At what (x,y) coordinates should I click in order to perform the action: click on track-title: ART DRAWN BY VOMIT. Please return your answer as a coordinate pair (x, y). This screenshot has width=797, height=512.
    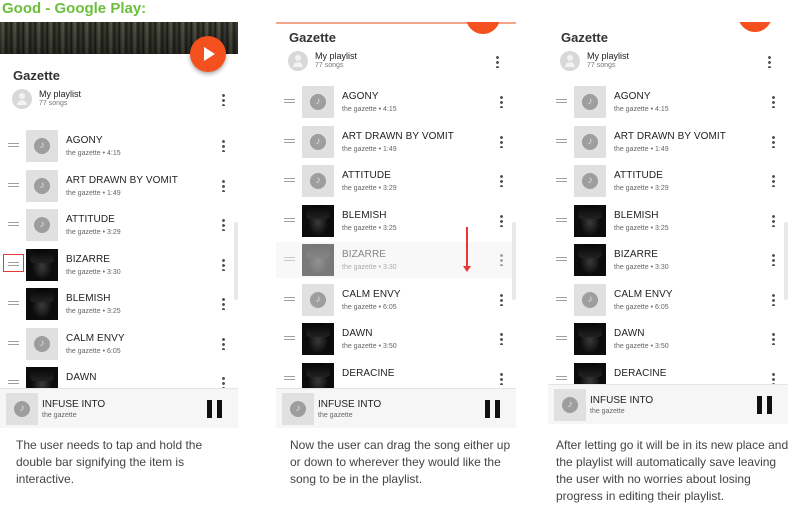
    Looking at the image, I should click on (670, 136).